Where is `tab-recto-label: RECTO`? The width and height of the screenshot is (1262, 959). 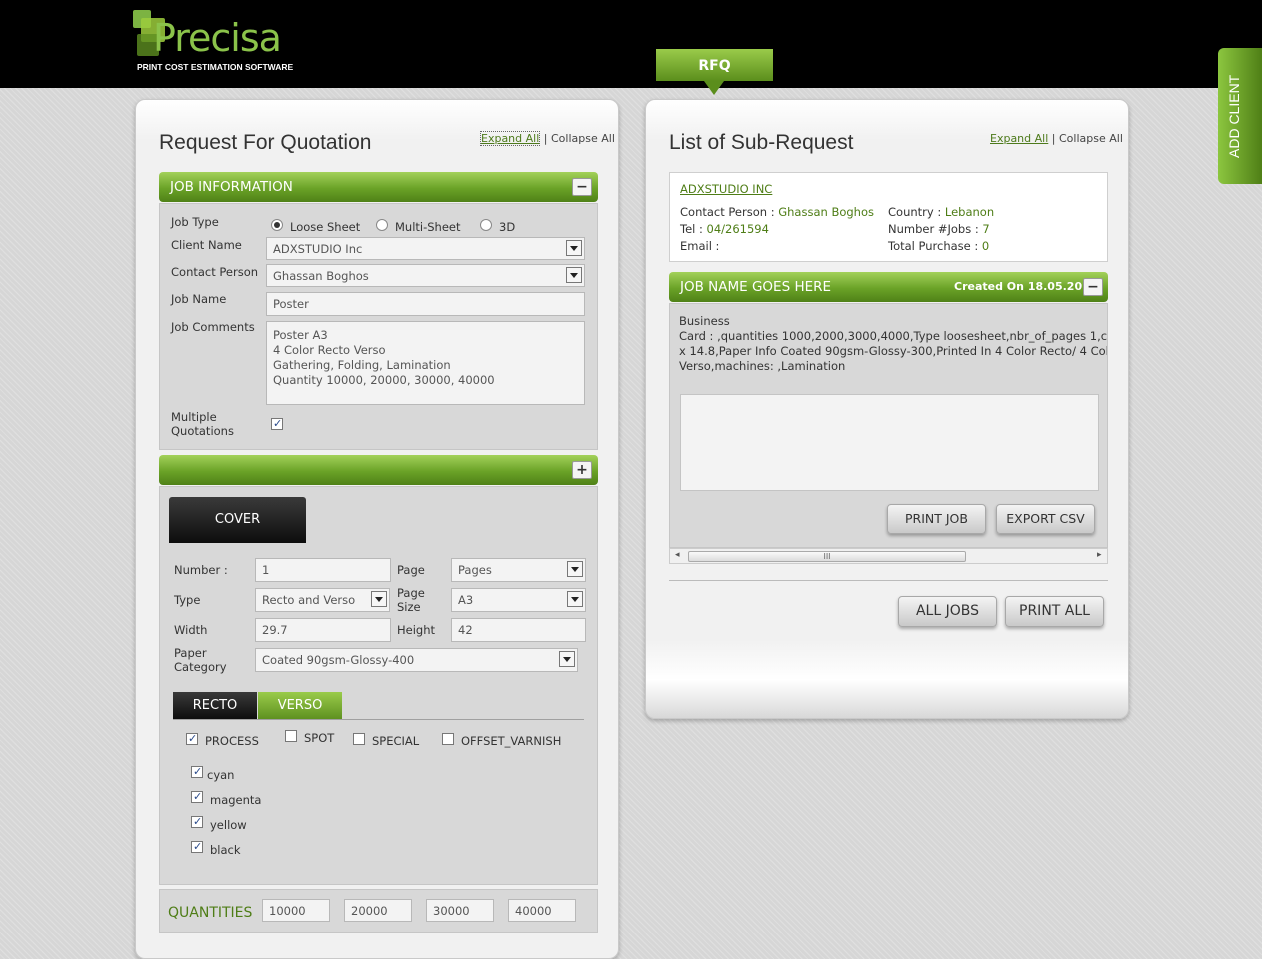 tab-recto-label: RECTO is located at coordinates (215, 705).